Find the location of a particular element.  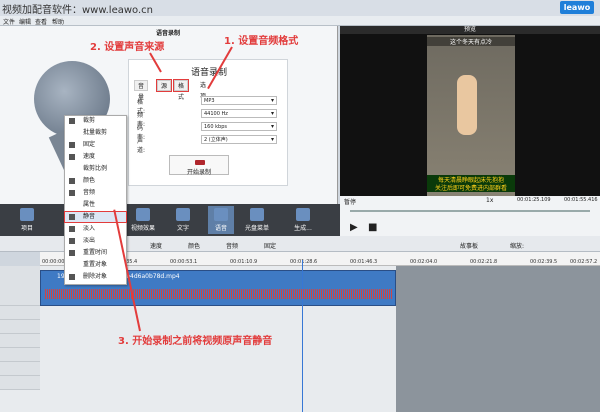

color-tool: 颜色 is located at coordinates (194, 245).